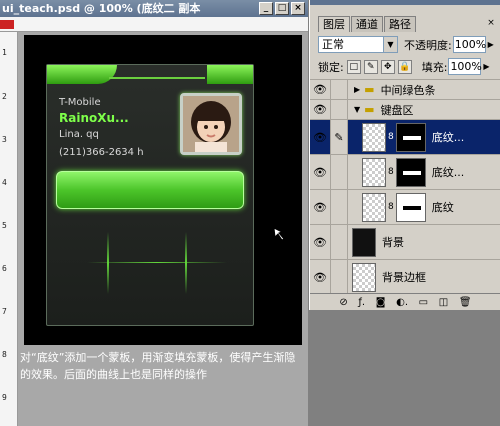 This screenshot has width=500, height=426. I want to click on layer-row: 👁 背景边框, so click(405, 276).